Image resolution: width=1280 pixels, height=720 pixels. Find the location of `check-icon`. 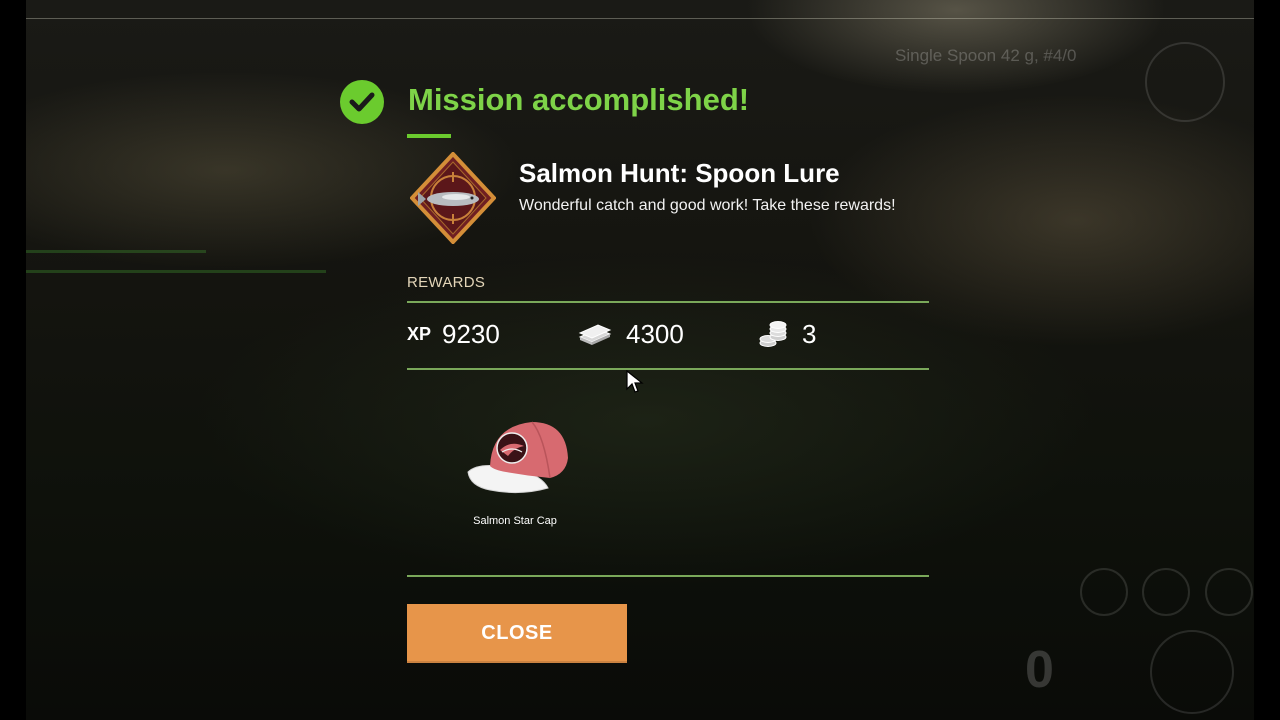

check-icon is located at coordinates (362, 102).